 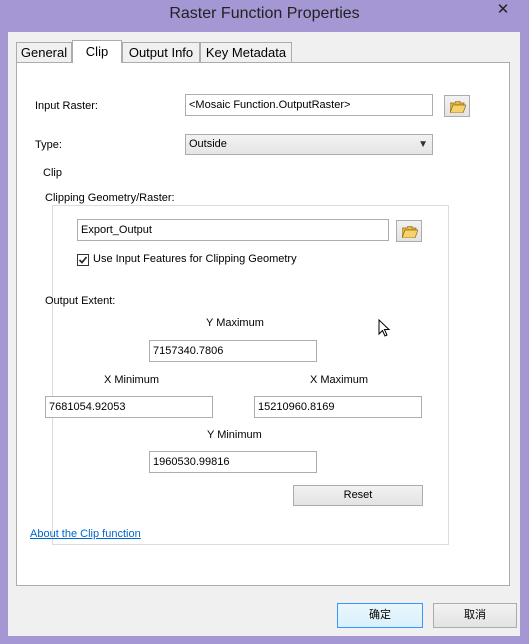 I want to click on clipping-geometry-browse-button, so click(x=409, y=231).